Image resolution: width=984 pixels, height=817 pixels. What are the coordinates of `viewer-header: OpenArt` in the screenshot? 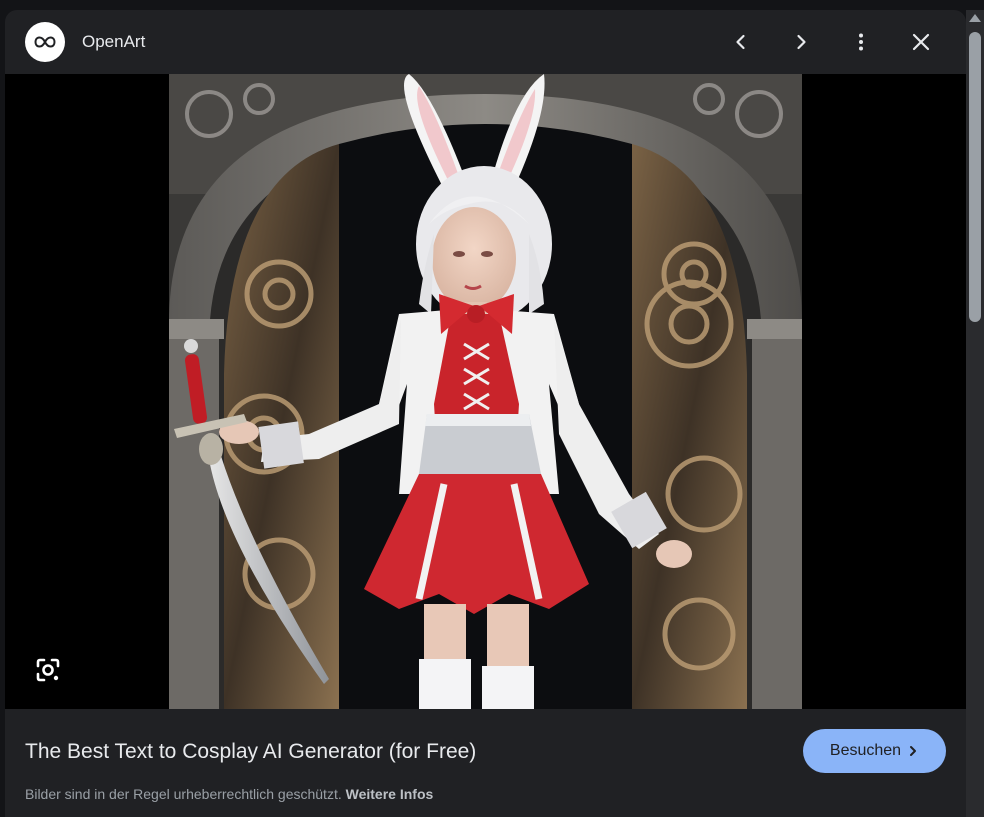 It's located at (485, 42).